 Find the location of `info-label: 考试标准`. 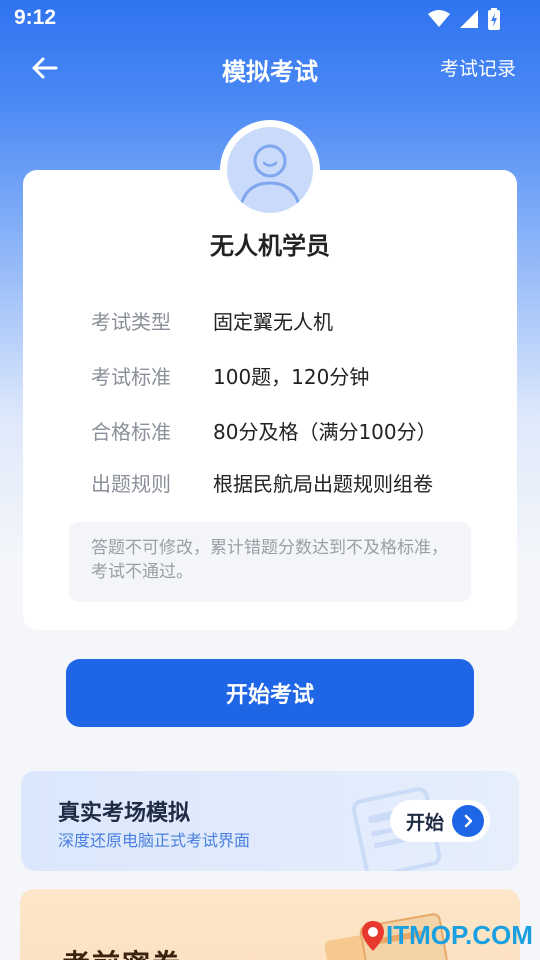

info-label: 考试标准 is located at coordinates (131, 377).